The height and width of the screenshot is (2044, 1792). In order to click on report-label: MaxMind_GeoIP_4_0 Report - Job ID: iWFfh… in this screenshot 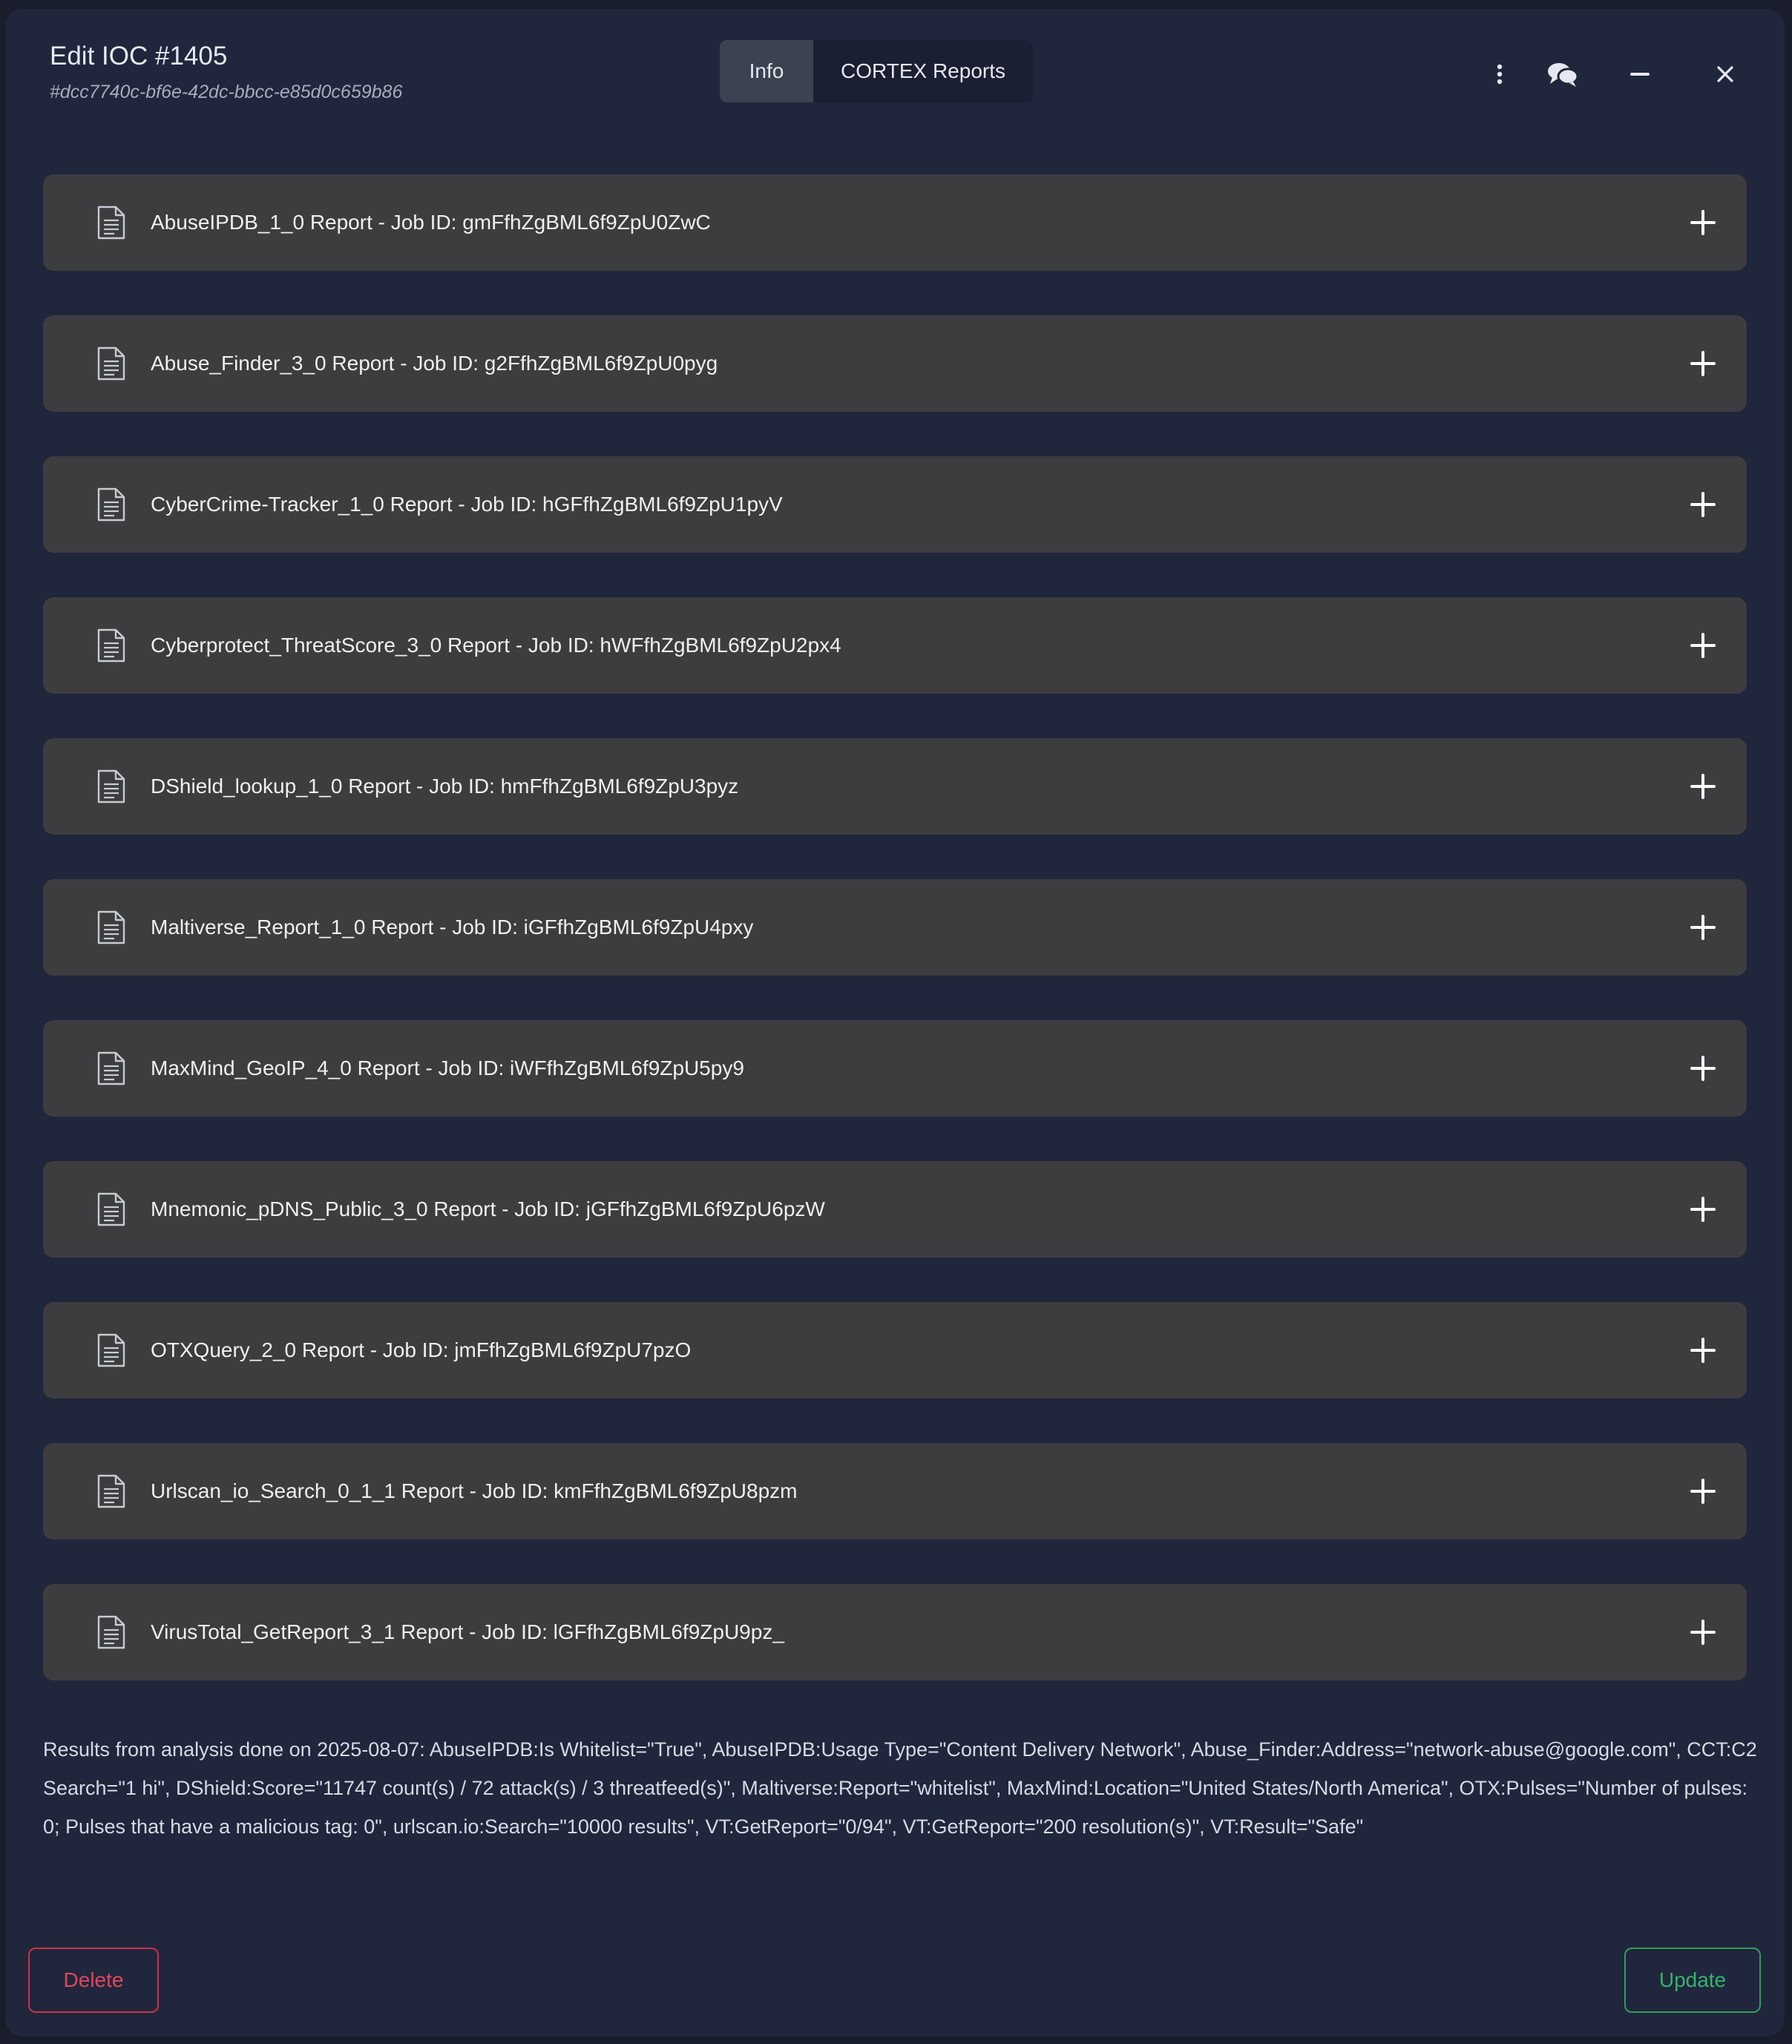, I will do `click(447, 1067)`.